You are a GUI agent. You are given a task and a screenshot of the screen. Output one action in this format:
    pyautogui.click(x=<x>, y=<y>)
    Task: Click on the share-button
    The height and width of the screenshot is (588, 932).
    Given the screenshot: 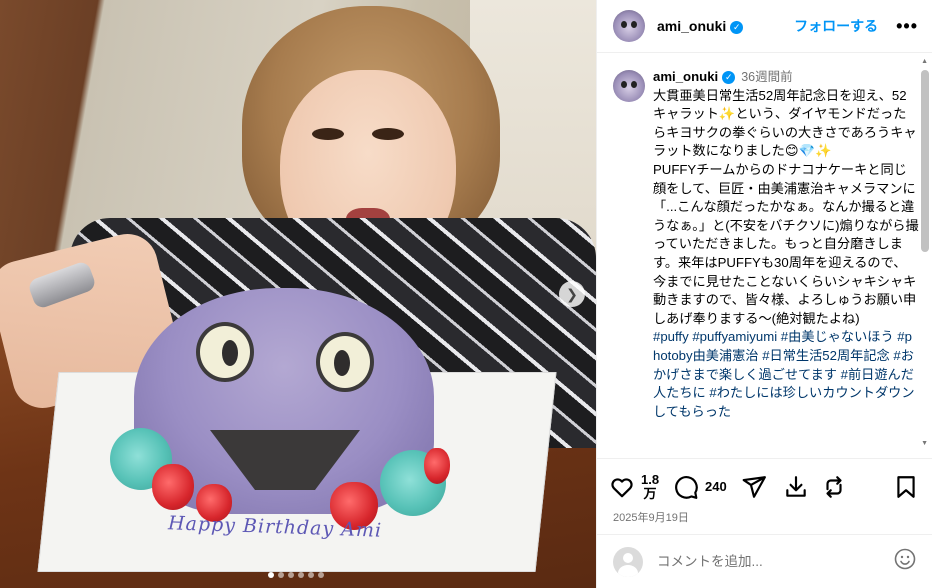 What is the action you would take?
    pyautogui.click(x=754, y=487)
    